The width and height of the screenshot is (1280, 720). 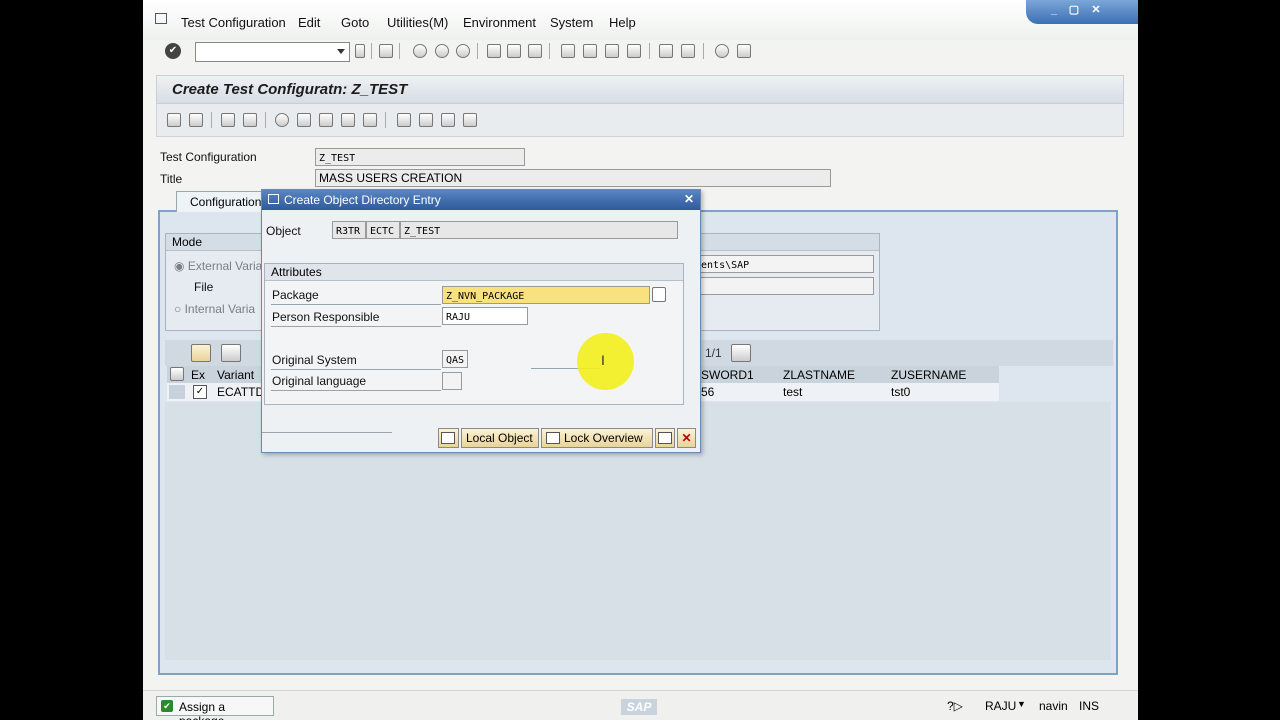 What do you see at coordinates (448, 120) in the screenshot?
I see `info-icon` at bounding box center [448, 120].